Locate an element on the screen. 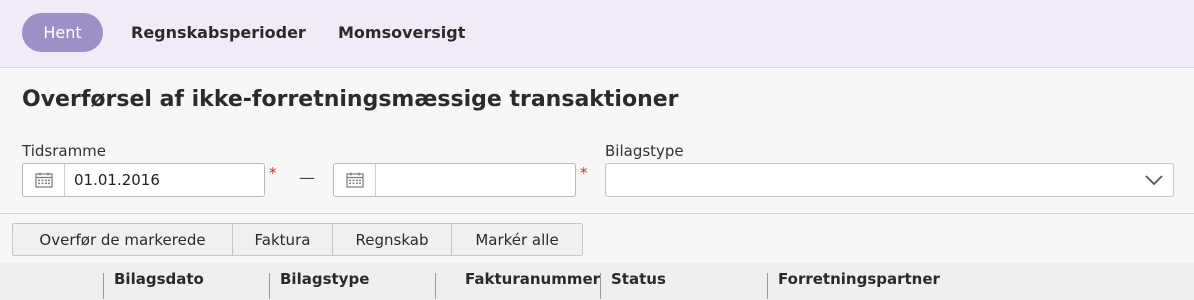 Image resolution: width=1194 pixels, height=300 pixels. column-status: Status is located at coordinates (638, 279).